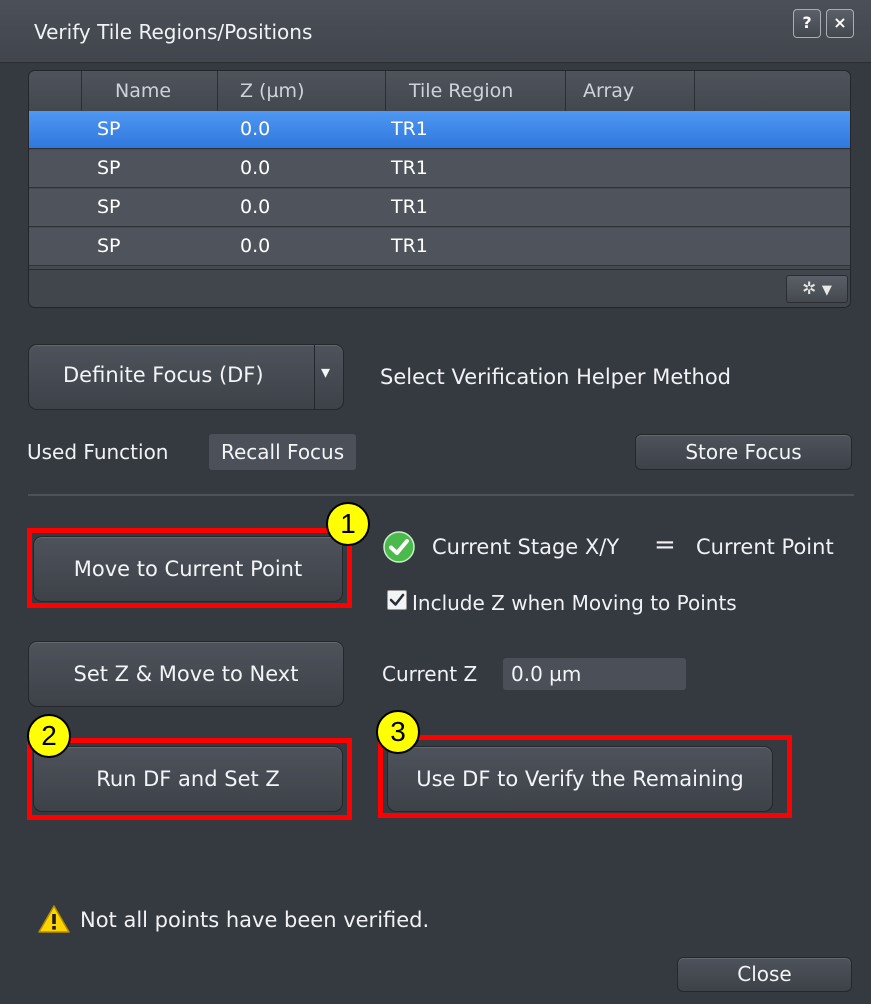 This screenshot has width=871, height=1004. What do you see at coordinates (272, 91) in the screenshot?
I see `column-header-z: Z (µm)` at bounding box center [272, 91].